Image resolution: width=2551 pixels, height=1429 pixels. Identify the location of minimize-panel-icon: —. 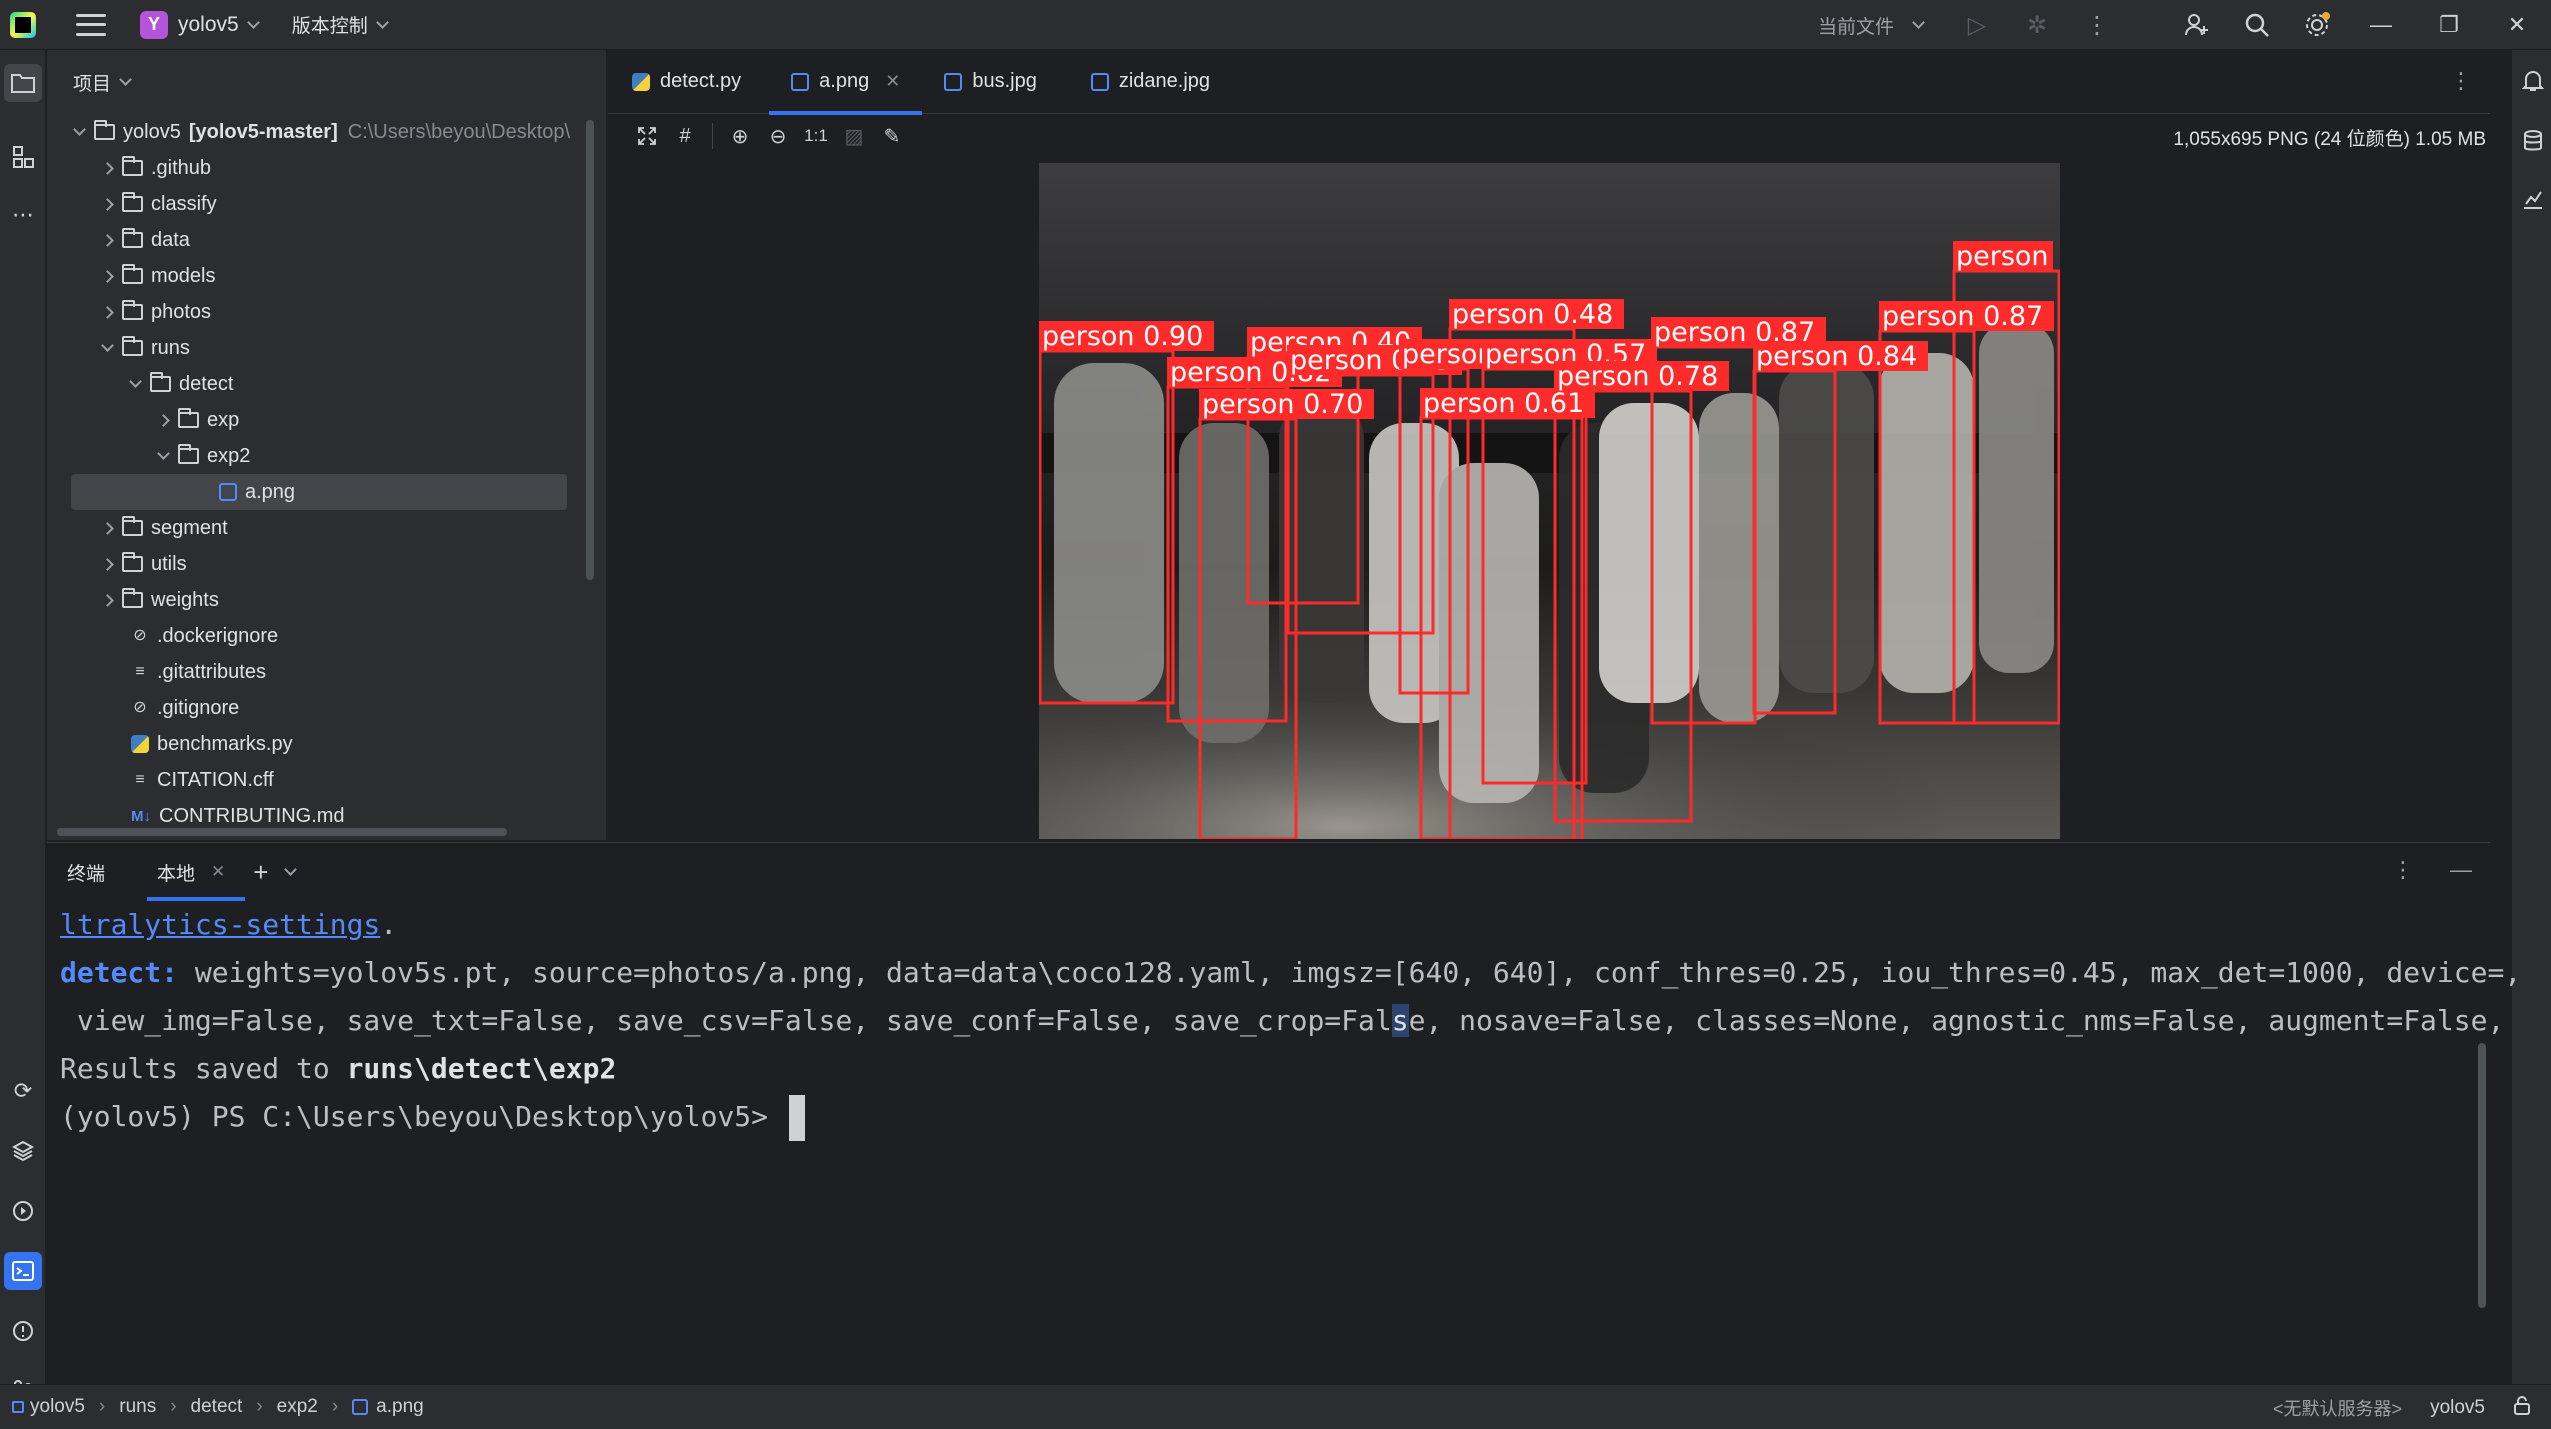
(2461, 870).